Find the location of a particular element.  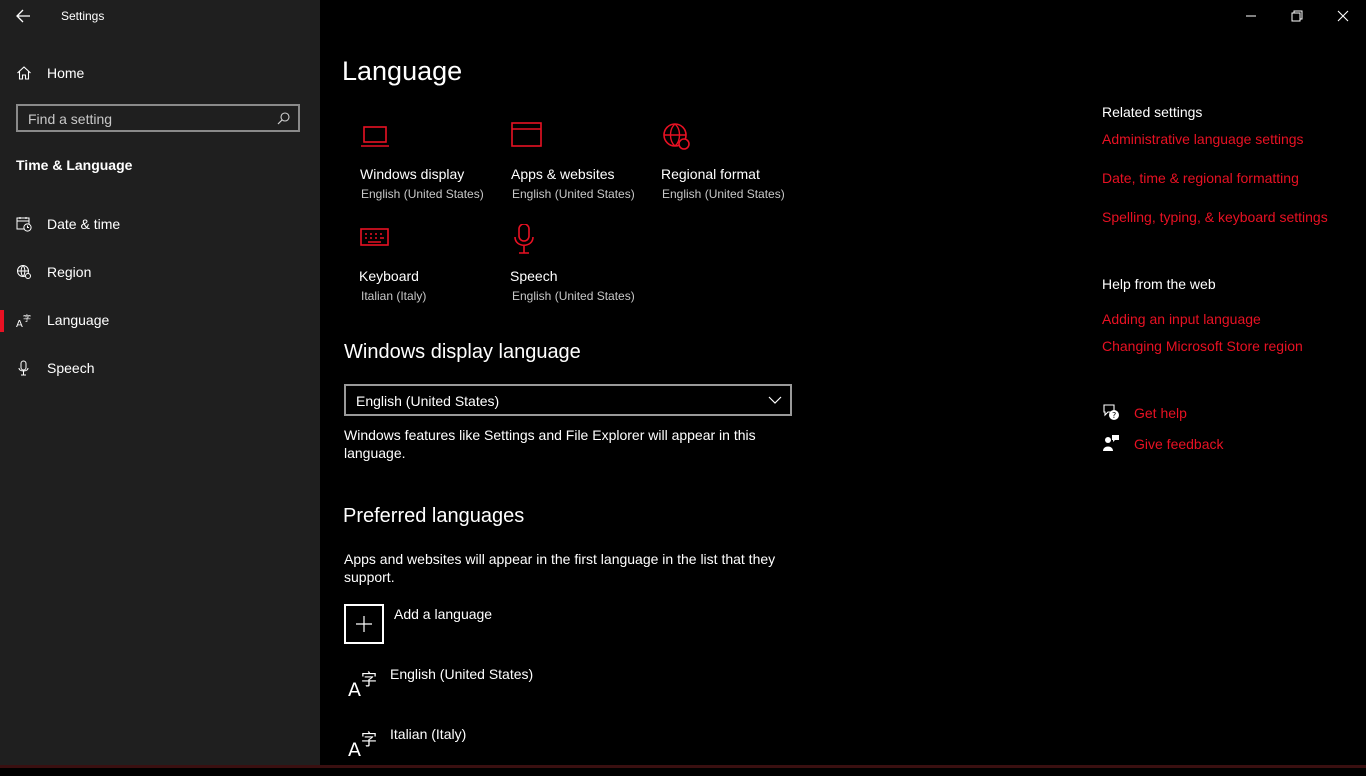

plus-icon is located at coordinates (364, 624).